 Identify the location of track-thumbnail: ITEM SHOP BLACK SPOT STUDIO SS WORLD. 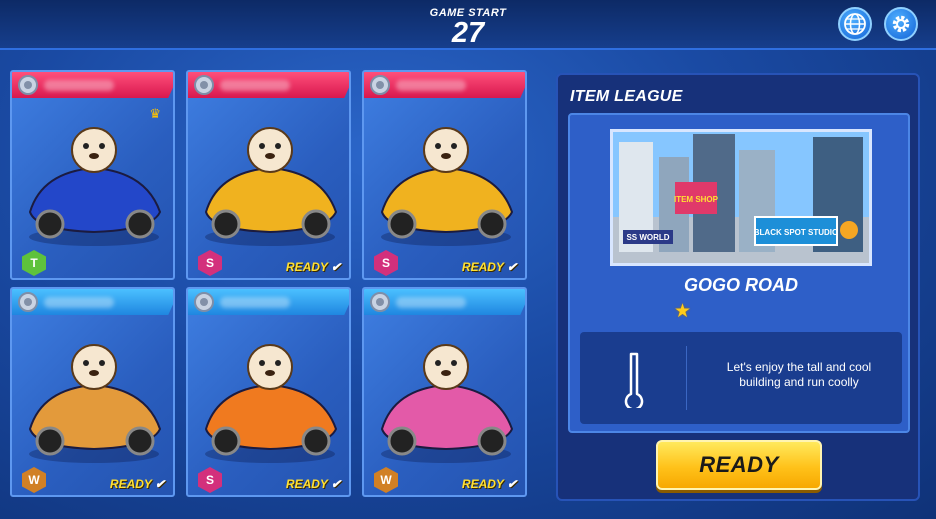
(741, 197).